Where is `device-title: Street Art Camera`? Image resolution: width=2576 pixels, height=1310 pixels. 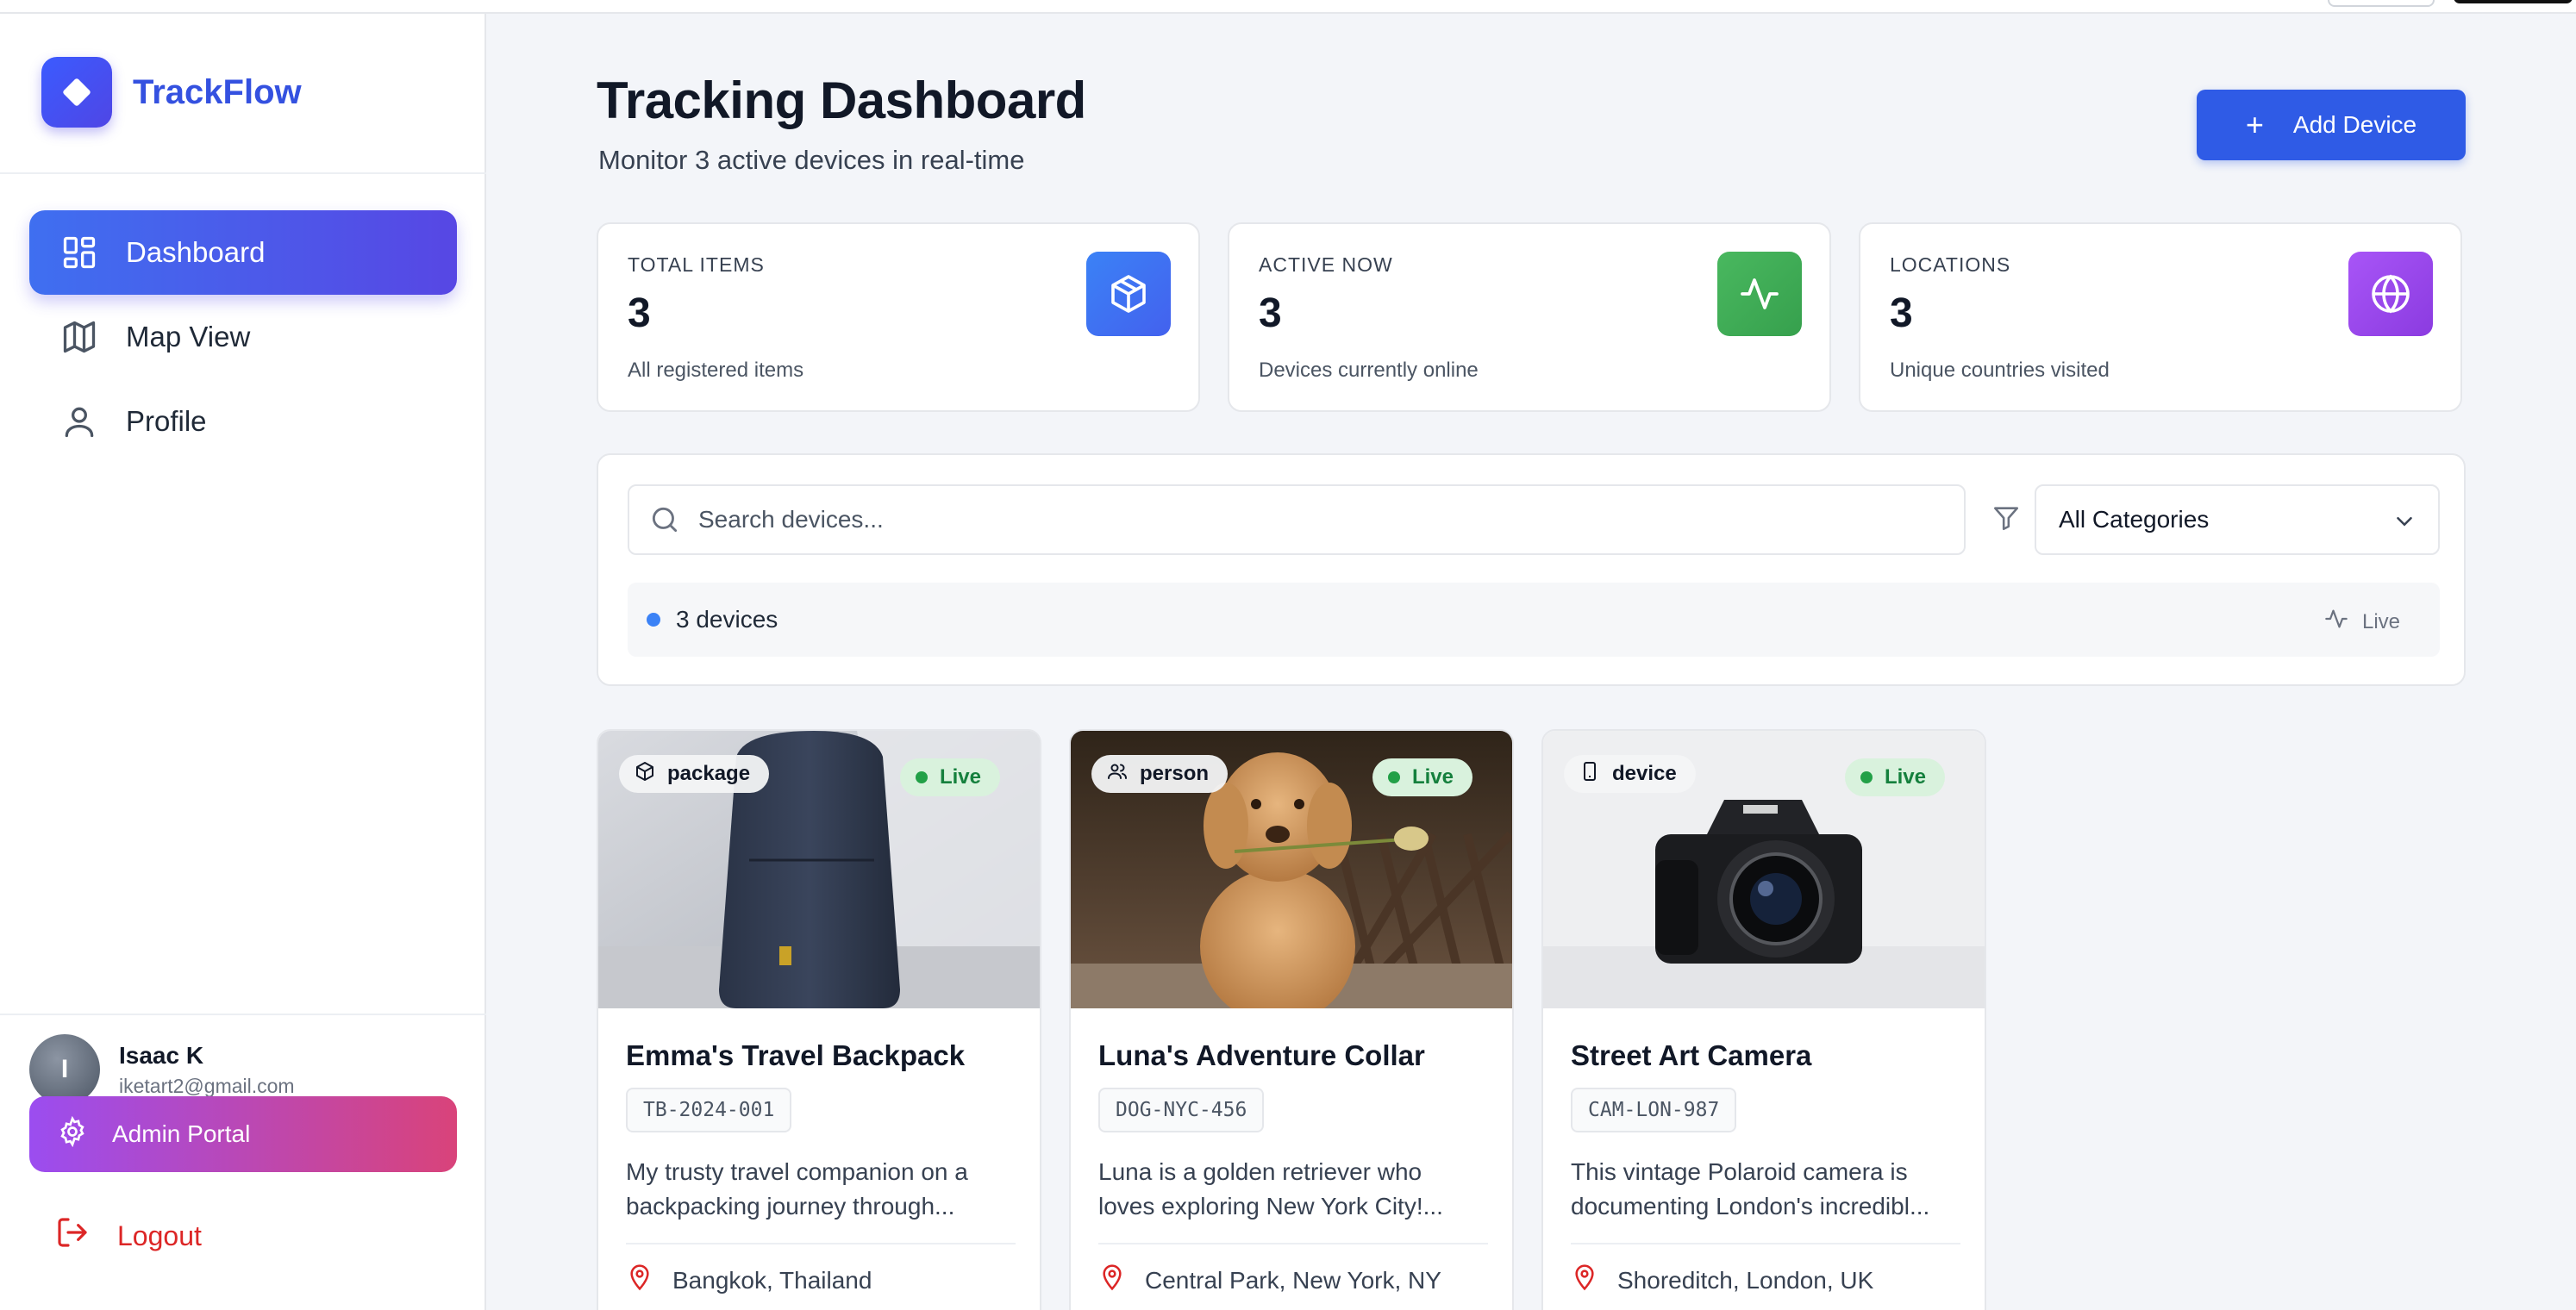 device-title: Street Art Camera is located at coordinates (1692, 1055).